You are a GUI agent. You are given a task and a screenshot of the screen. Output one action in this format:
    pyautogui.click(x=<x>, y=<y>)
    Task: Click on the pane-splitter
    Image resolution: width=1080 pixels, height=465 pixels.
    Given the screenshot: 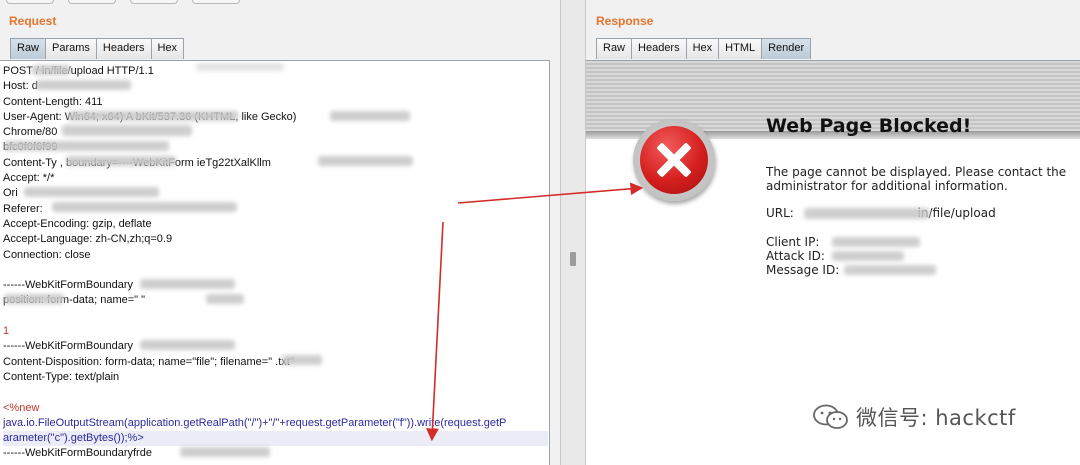 What is the action you would take?
    pyautogui.click(x=573, y=232)
    